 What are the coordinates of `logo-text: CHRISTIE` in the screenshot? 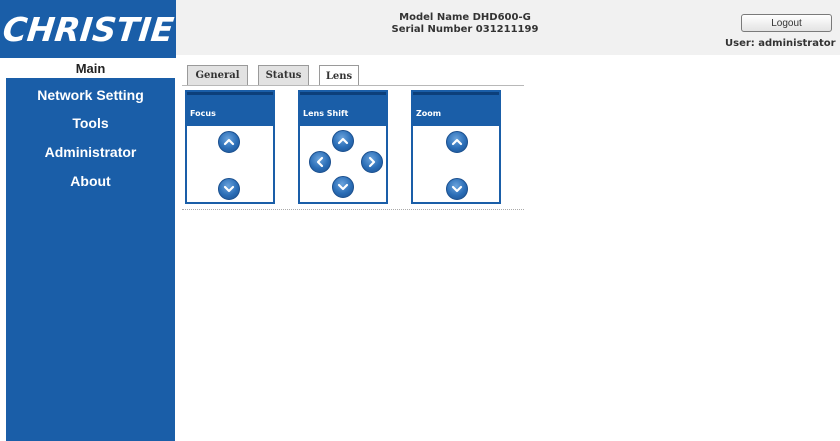 It's located at (88, 29).